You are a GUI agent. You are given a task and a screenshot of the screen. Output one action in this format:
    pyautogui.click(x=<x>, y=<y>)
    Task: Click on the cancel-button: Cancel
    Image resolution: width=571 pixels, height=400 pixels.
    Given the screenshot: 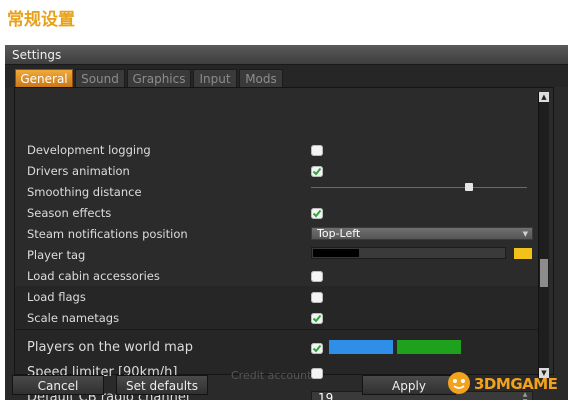 What is the action you would take?
    pyautogui.click(x=58, y=385)
    